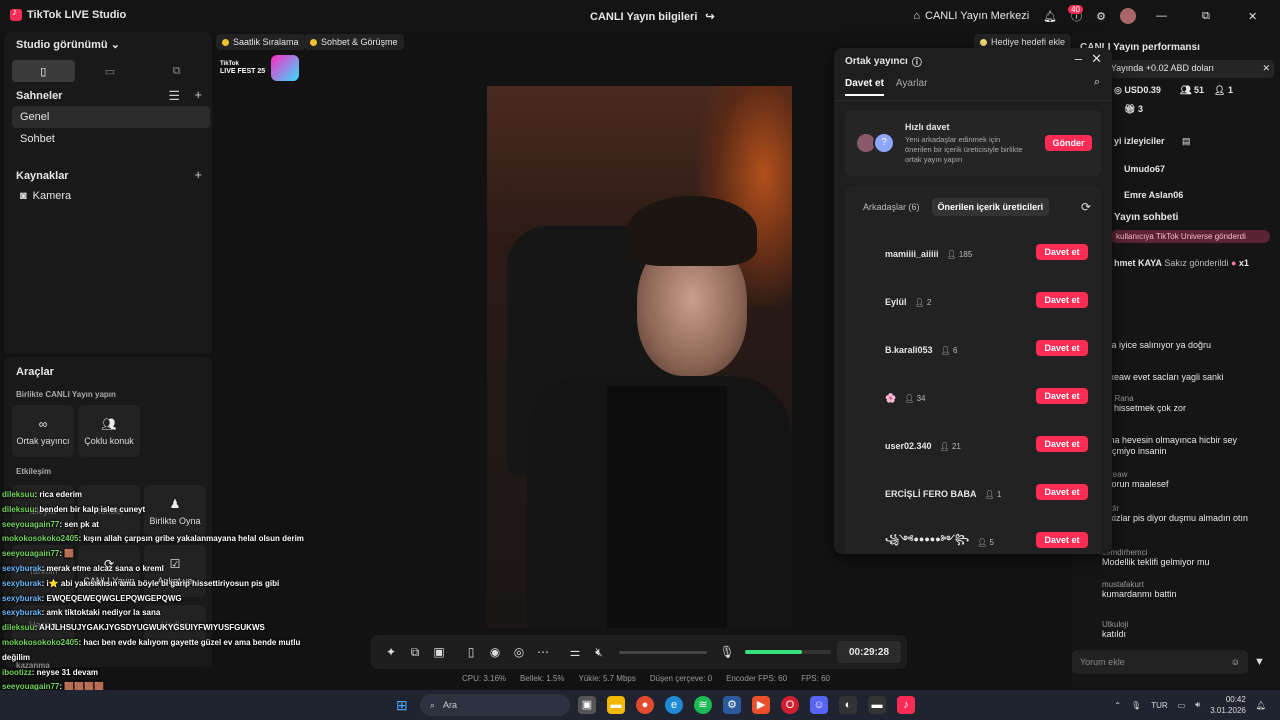 This screenshot has width=1280, height=720. I want to click on help-icon: ⓘ, so click(917, 61).